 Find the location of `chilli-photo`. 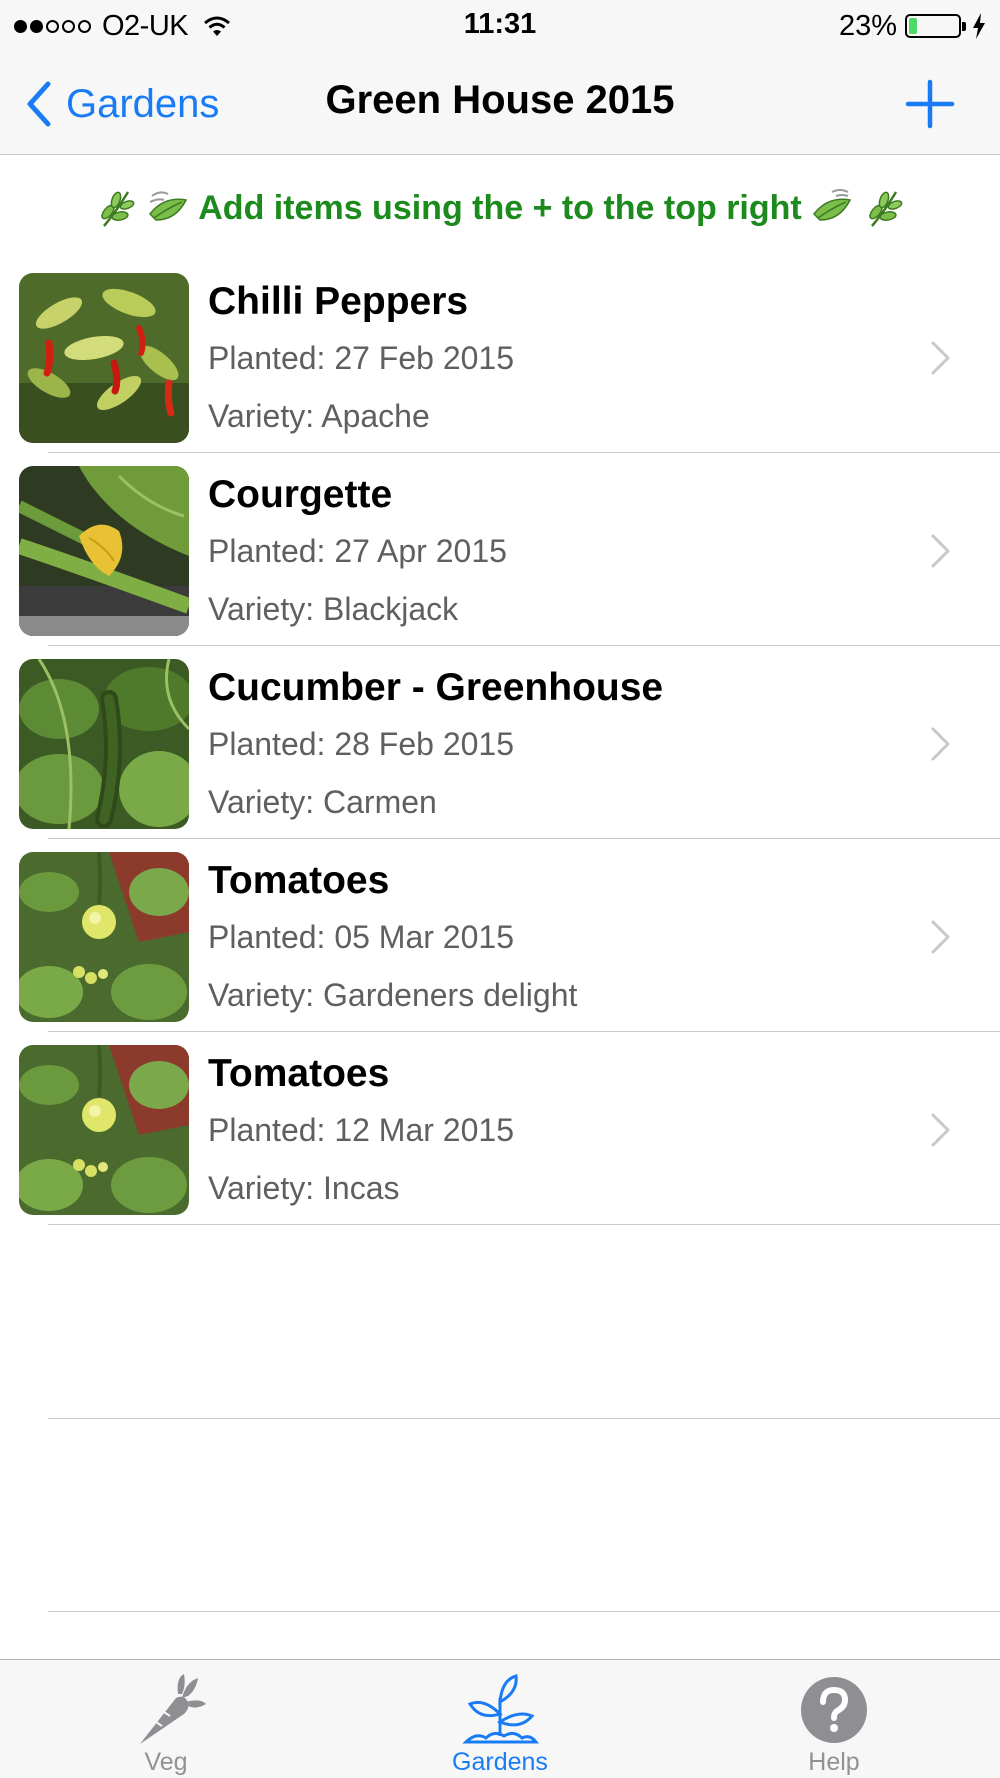

chilli-photo is located at coordinates (104, 358).